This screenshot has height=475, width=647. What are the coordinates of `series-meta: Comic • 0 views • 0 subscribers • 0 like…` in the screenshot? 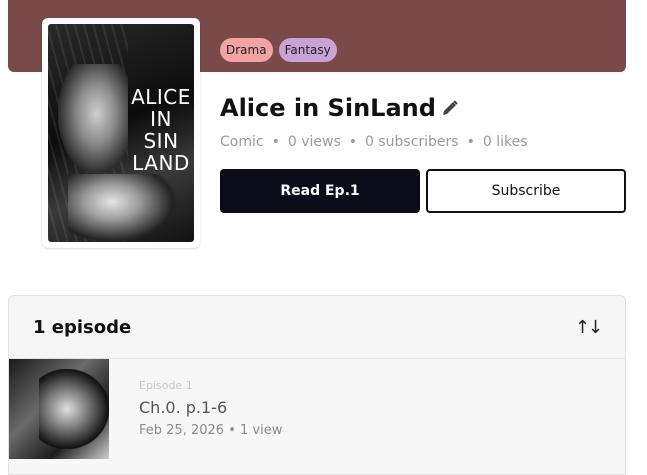 It's located at (374, 142).